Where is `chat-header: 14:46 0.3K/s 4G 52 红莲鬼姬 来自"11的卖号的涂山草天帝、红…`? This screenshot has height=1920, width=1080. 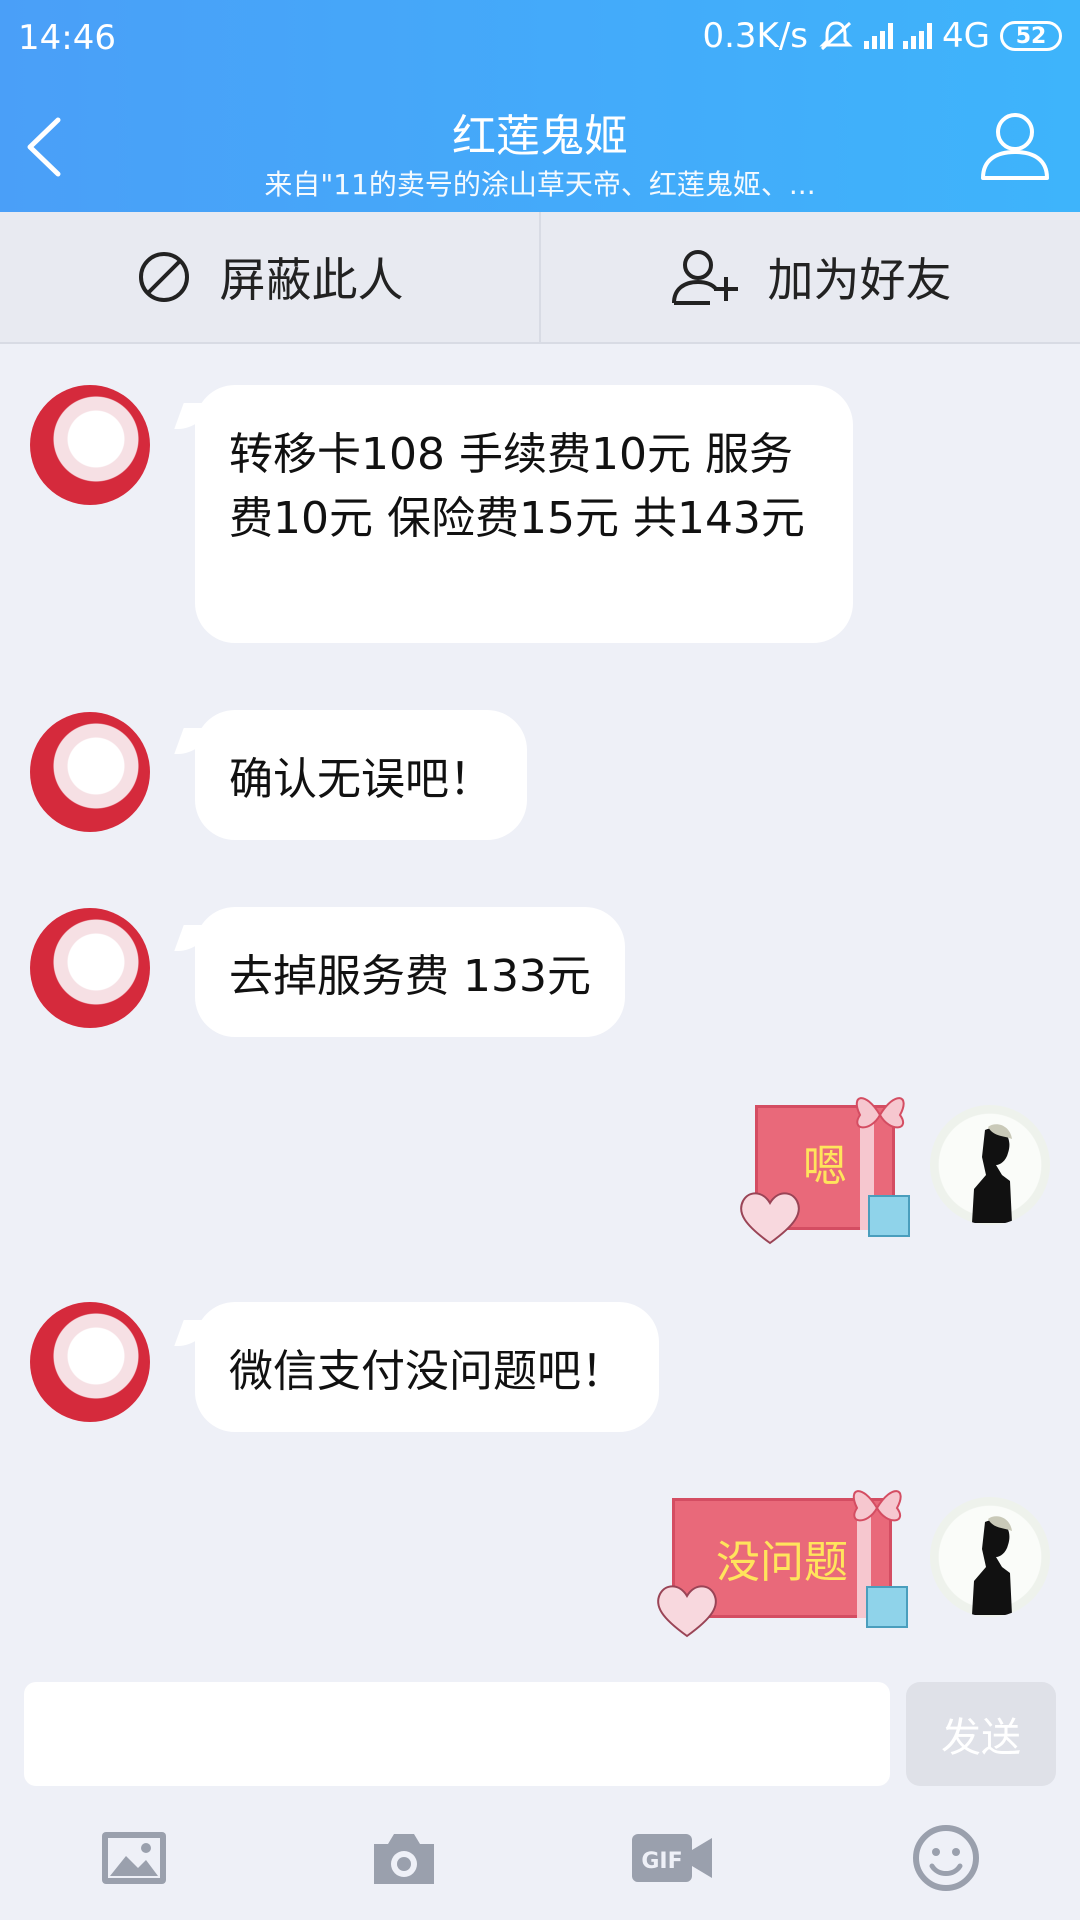 chat-header: 14:46 0.3K/s 4G 52 红莲鬼姬 来自"11的卖号的涂山草天帝、红… is located at coordinates (540, 106).